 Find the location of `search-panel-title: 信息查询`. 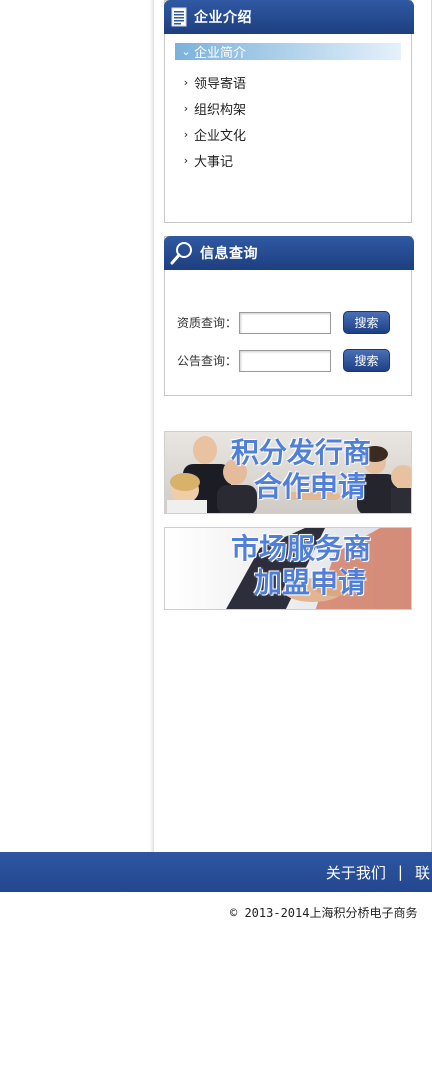

search-panel-title: 信息查询 is located at coordinates (229, 254).